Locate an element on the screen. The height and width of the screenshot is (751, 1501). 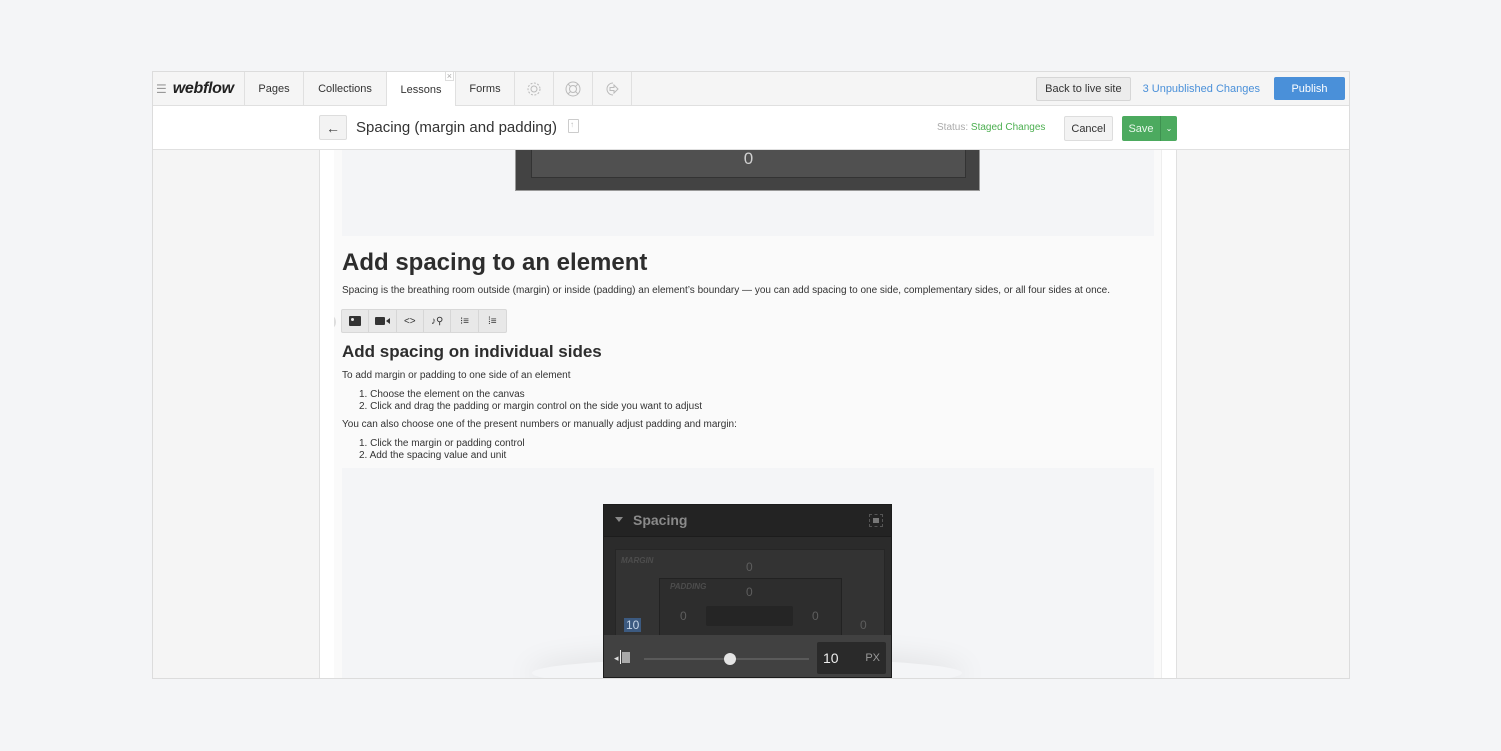
margin-label: MARGIN is located at coordinates (637, 560).